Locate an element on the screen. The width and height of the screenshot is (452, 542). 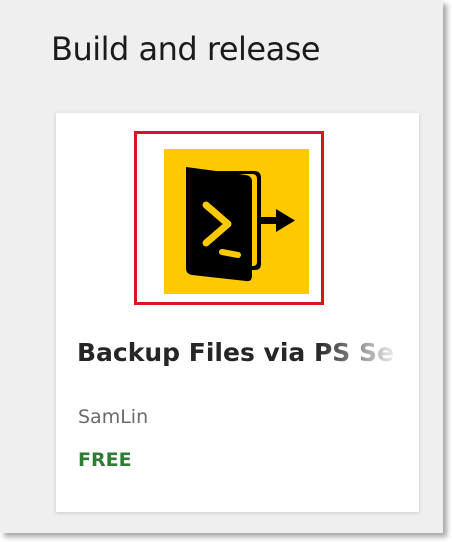
powershell-export-icon is located at coordinates (236, 221).